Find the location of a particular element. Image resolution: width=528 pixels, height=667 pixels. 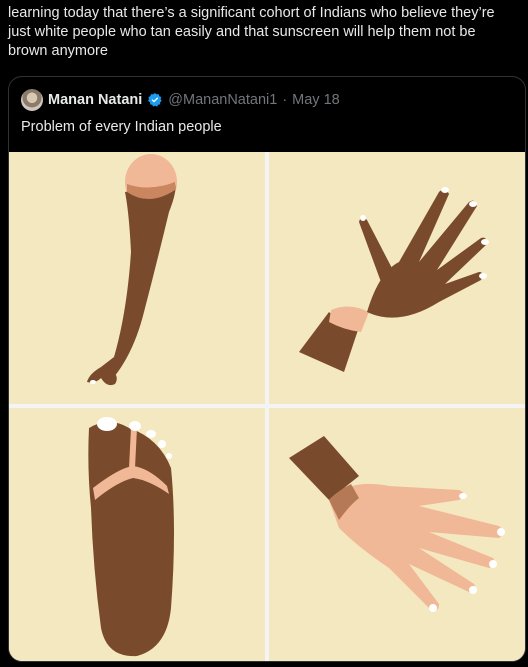

foot-illustration is located at coordinates (131, 537).